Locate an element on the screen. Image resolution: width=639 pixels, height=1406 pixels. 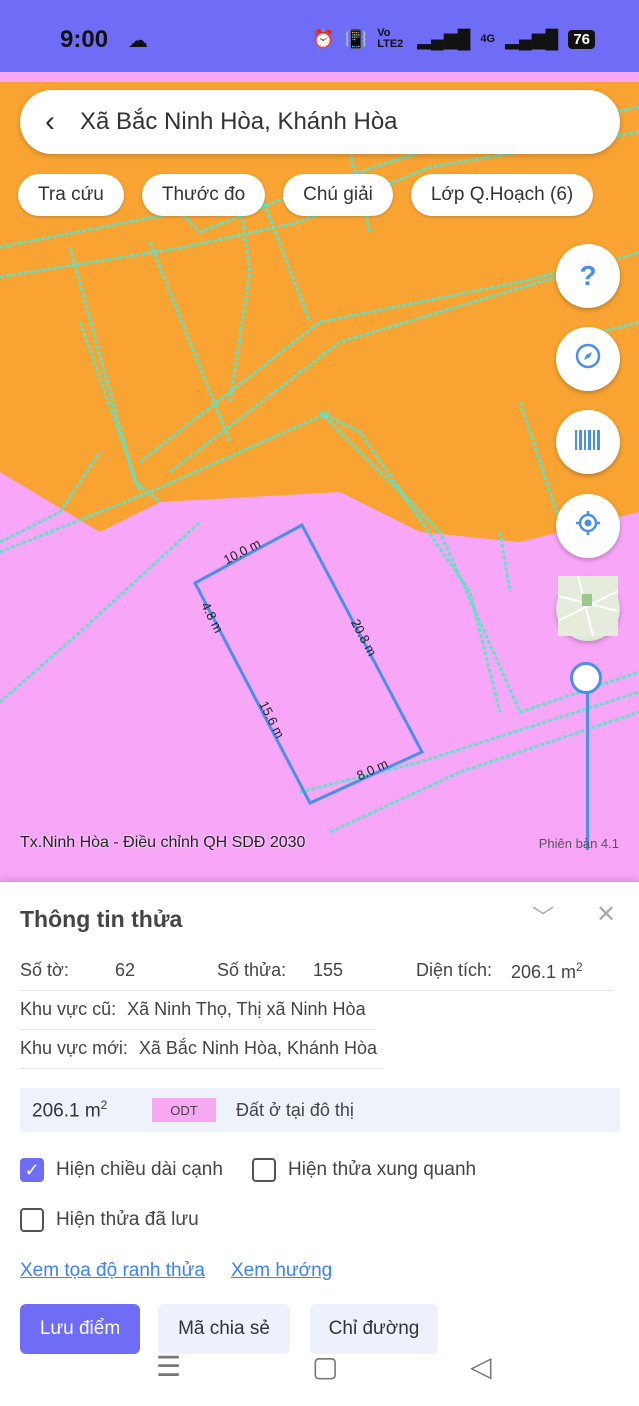
map-type-button is located at coordinates (588, 609).